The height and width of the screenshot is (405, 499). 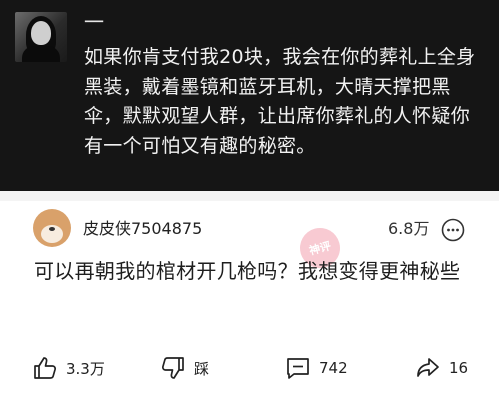 What do you see at coordinates (202, 368) in the screenshot?
I see `dislike-label: 踩` at bounding box center [202, 368].